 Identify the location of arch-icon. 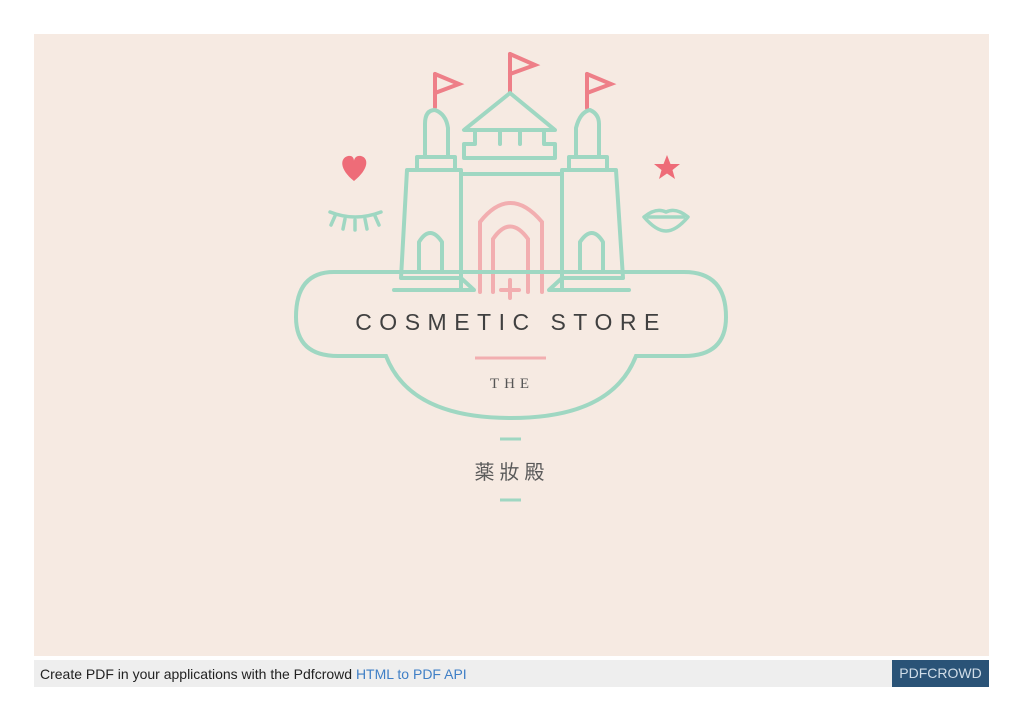
(511, 250).